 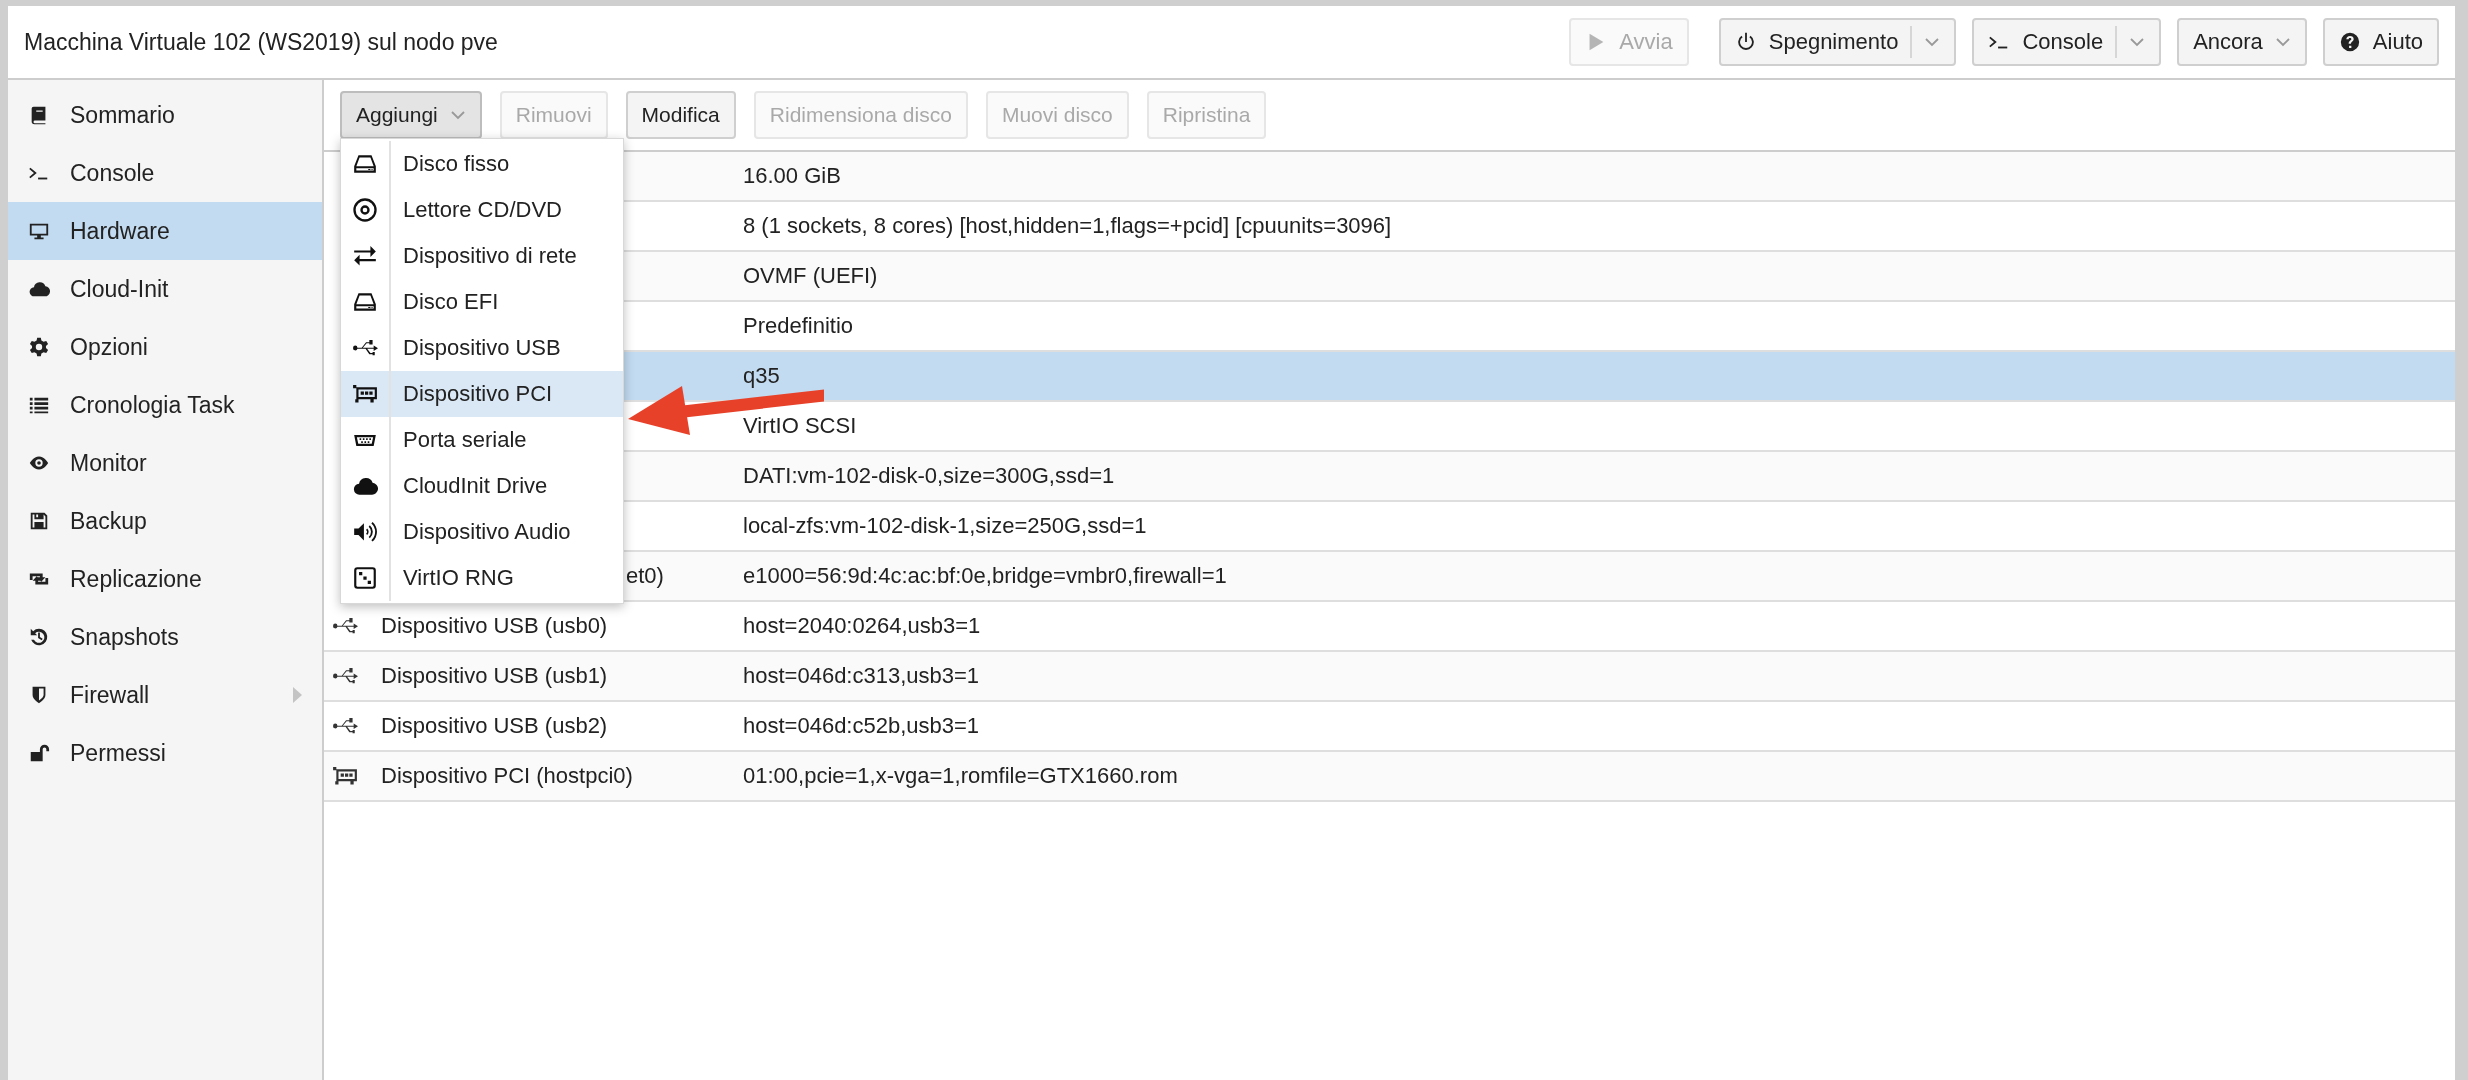 I want to click on history-icon, so click(x=39, y=637).